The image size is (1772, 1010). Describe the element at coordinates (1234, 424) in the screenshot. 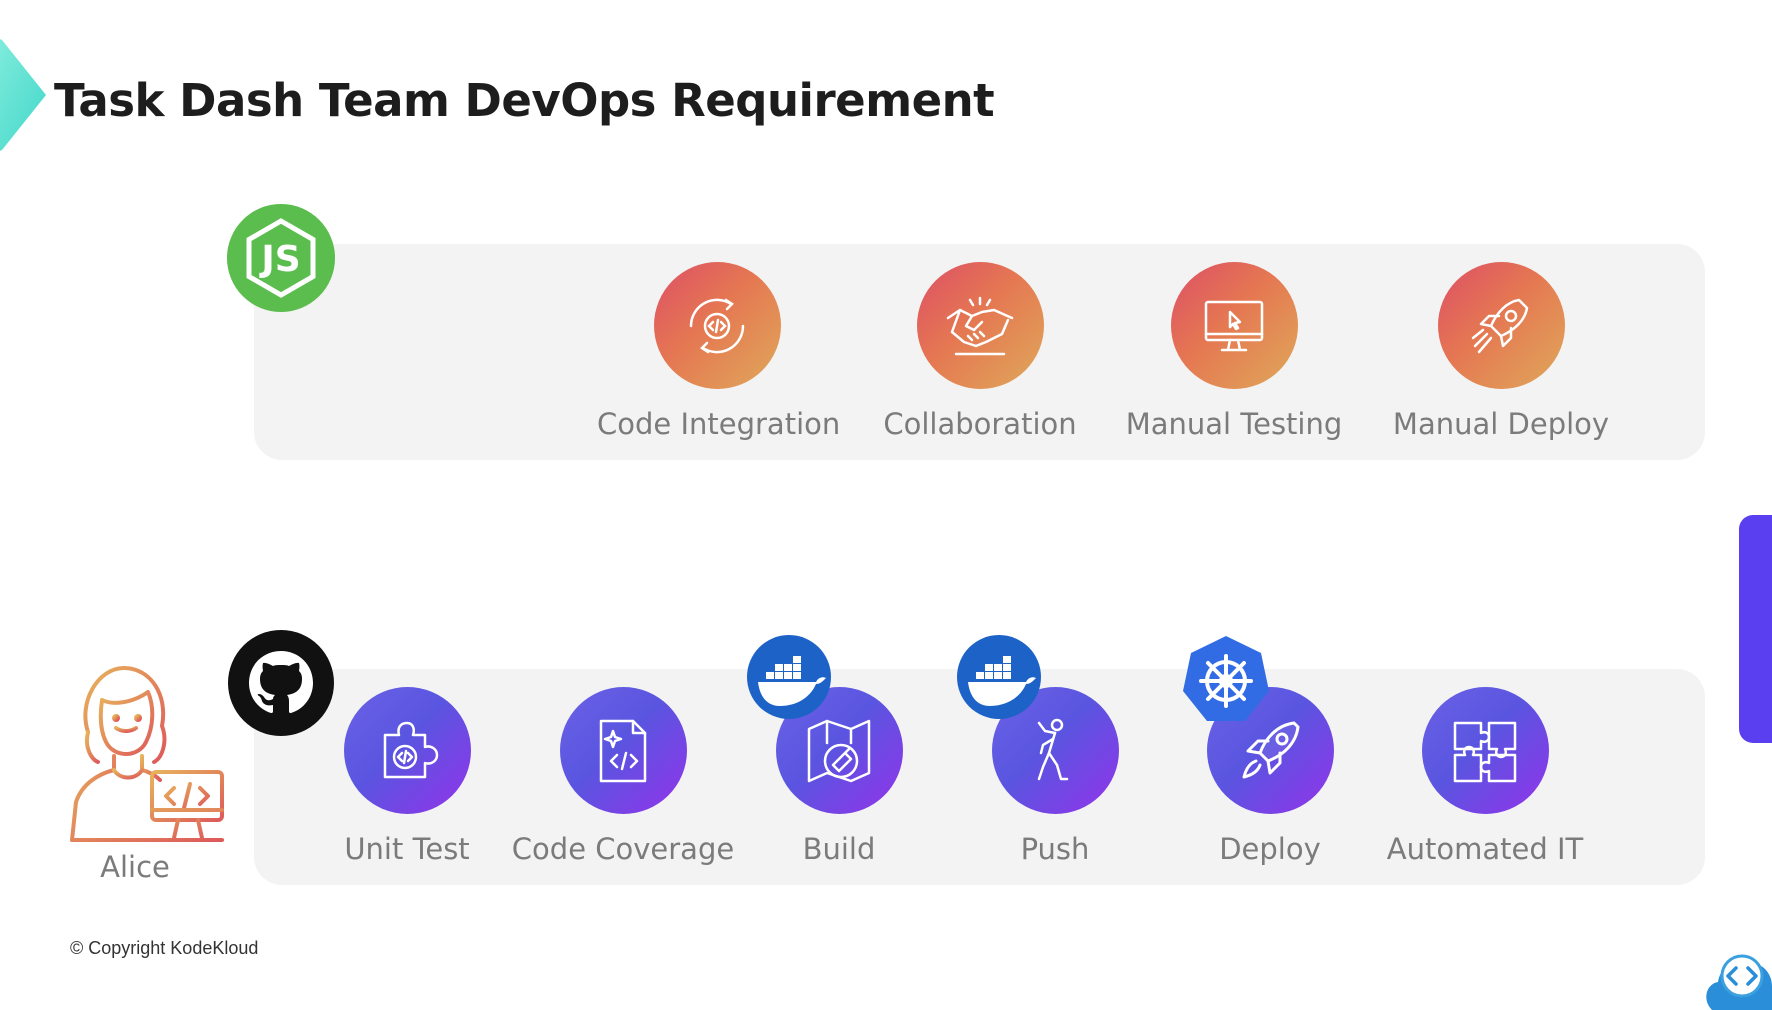

I see `step-label: Manual Testing` at that location.